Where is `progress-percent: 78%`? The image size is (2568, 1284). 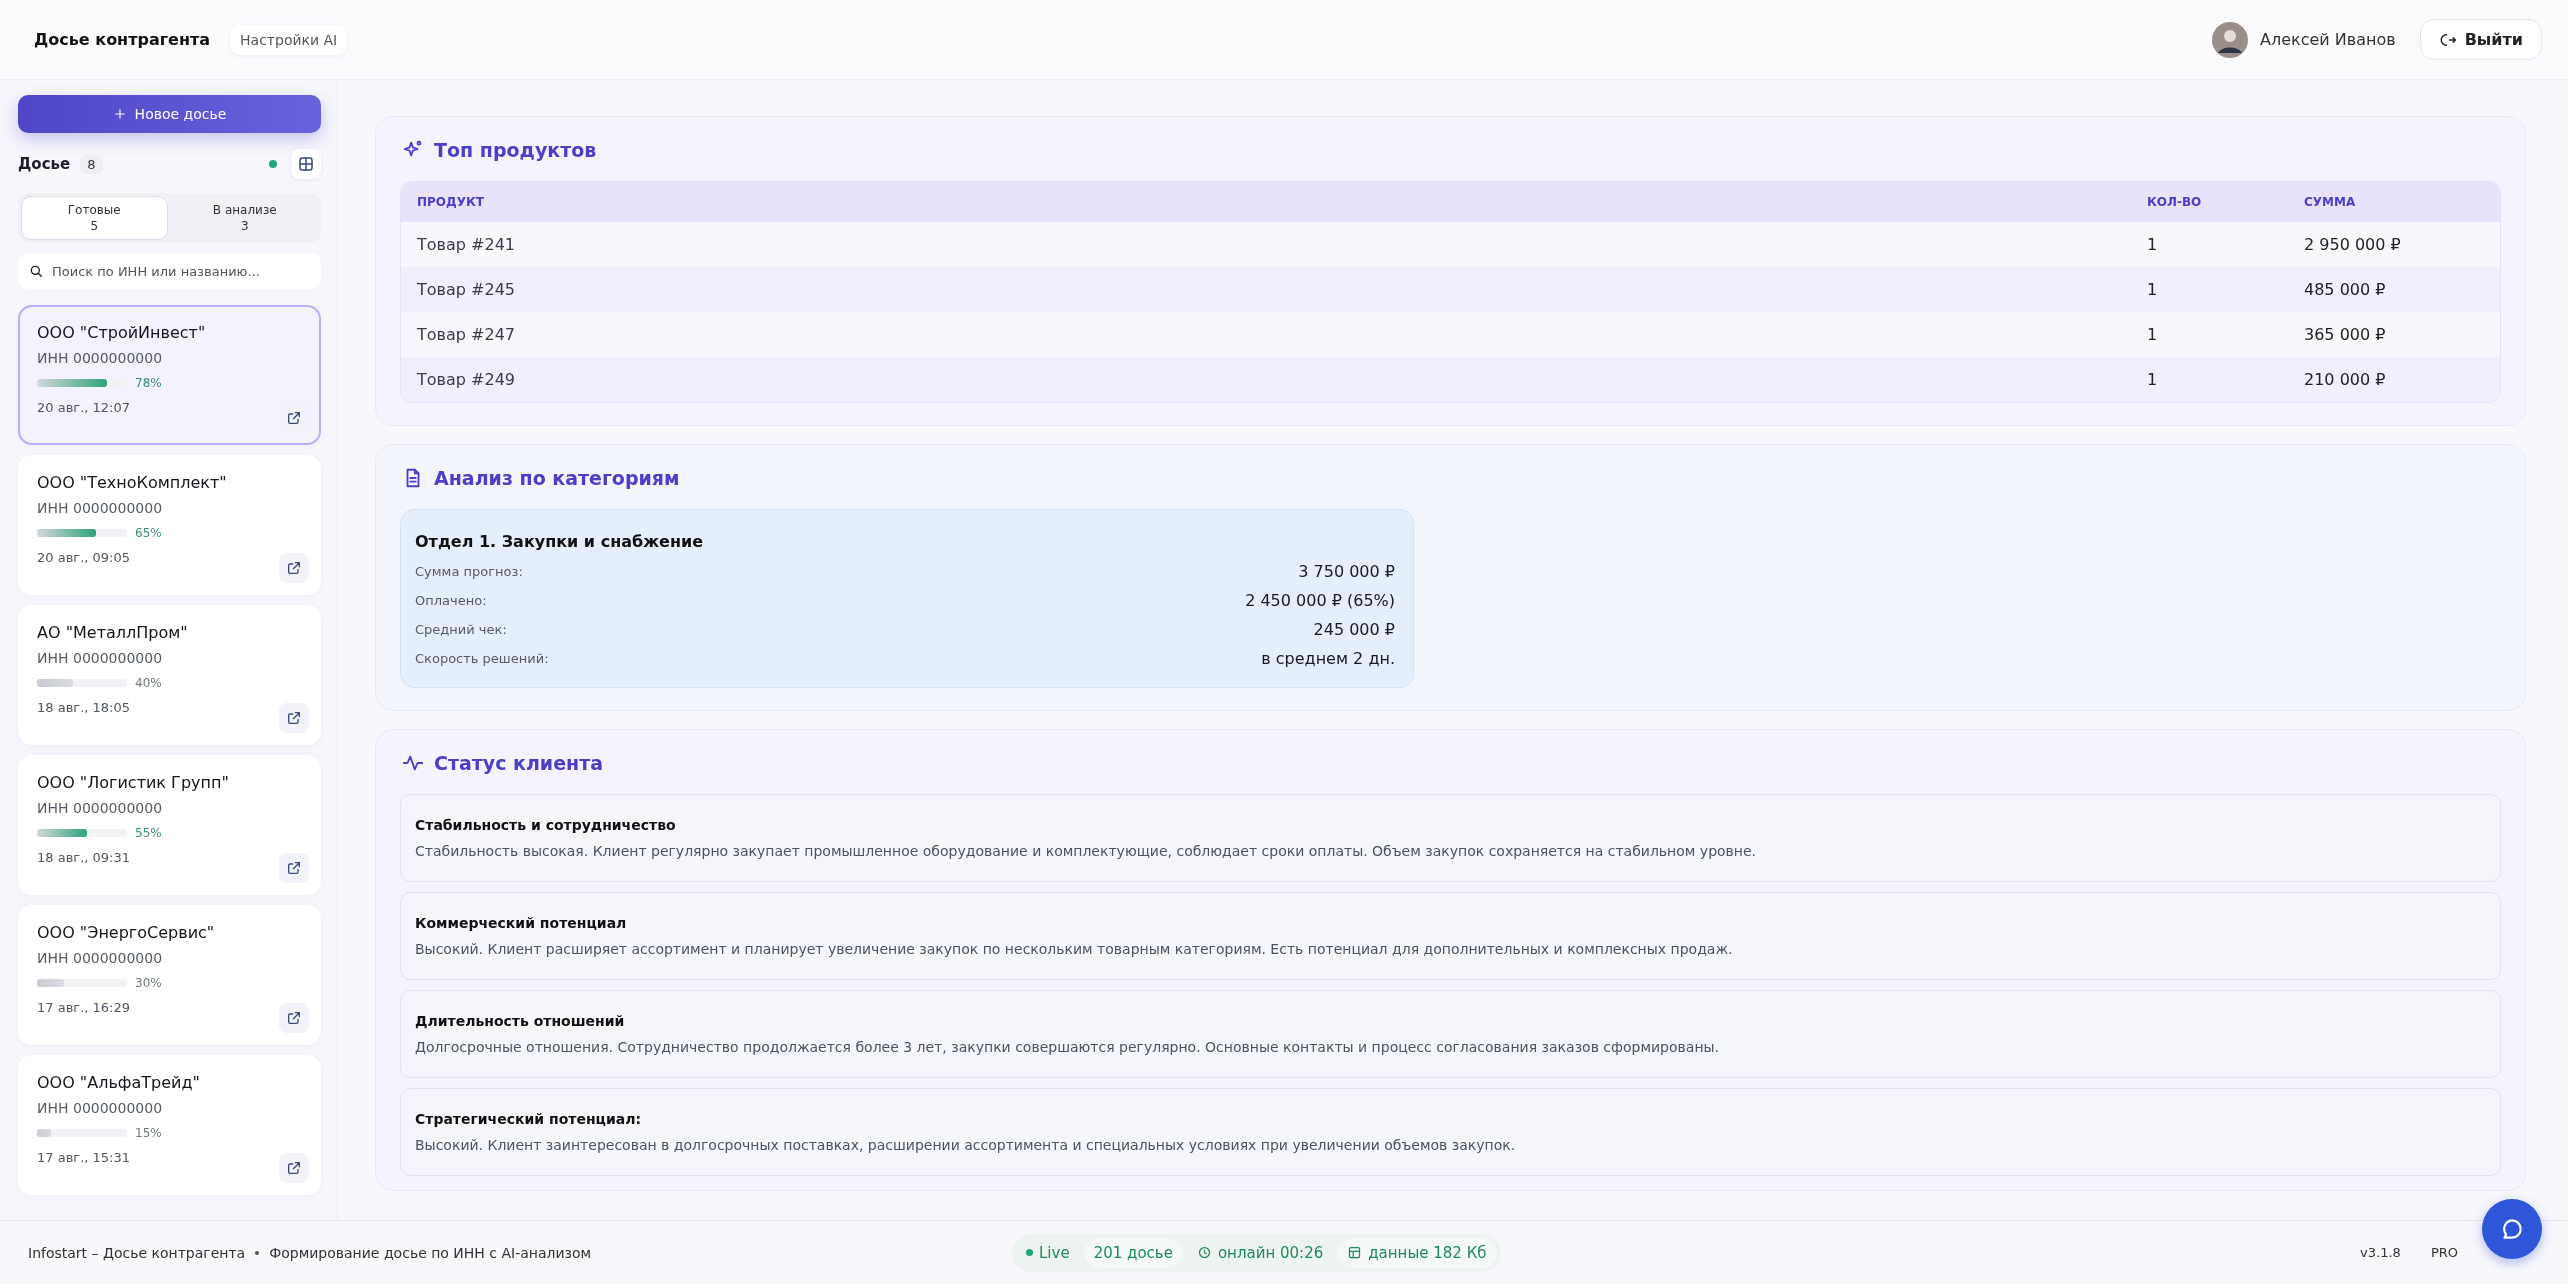
progress-percent: 78% is located at coordinates (148, 383).